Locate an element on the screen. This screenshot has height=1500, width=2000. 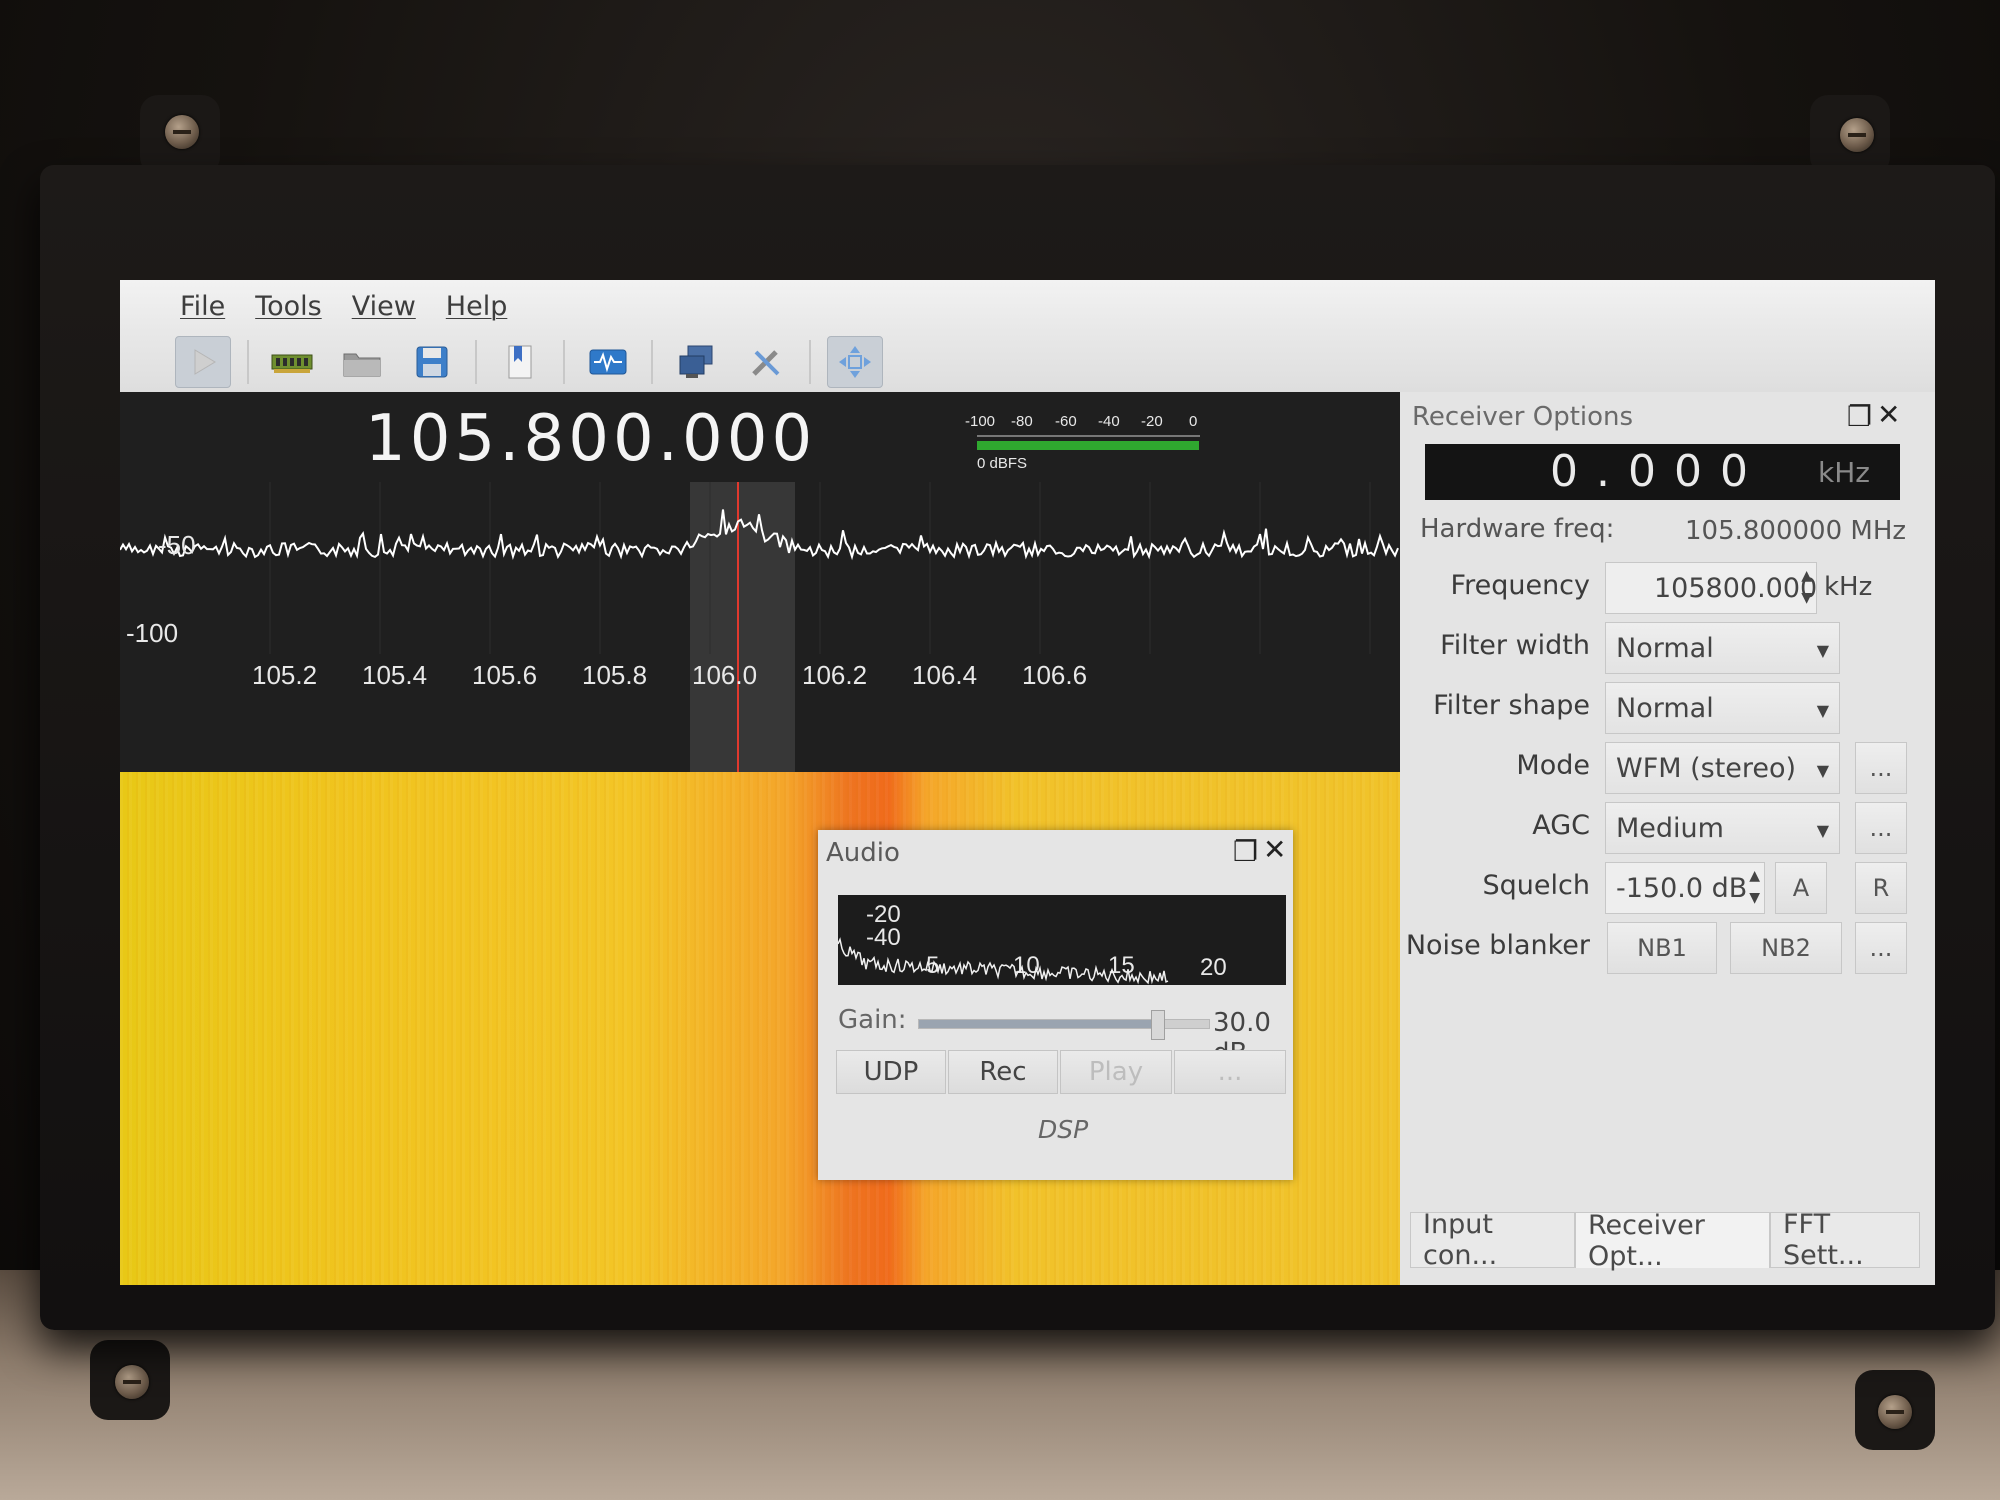
x-tick-label: 106.2 is located at coordinates (834, 675).